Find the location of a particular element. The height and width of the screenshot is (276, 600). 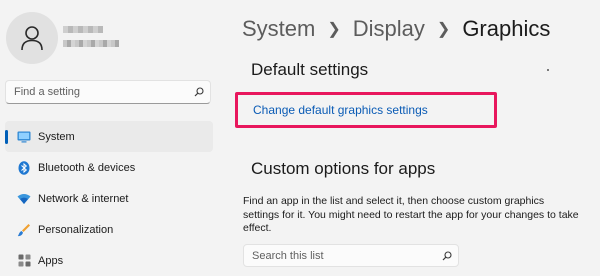

sidebar-item-label: Personalization is located at coordinates (76, 229).